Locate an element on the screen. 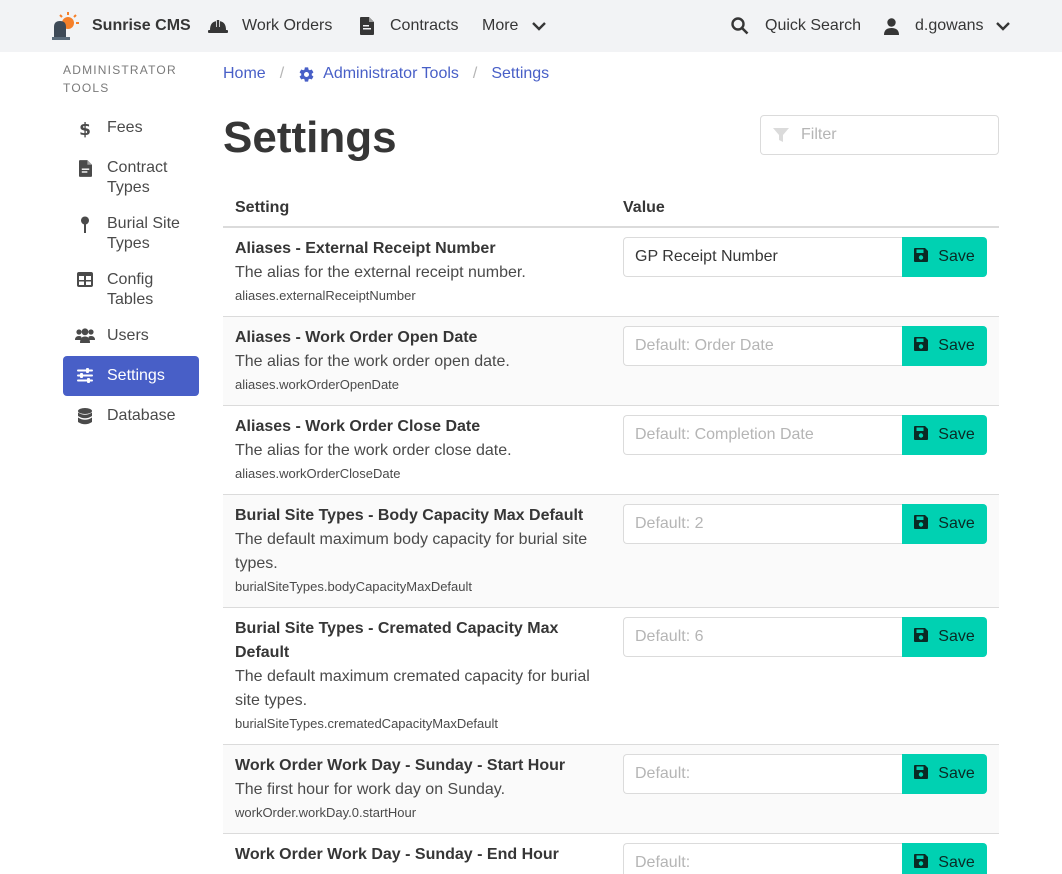 This screenshot has height=874, width=1062. sidebar-item-burial-site-types: Burial Site Types is located at coordinates (131, 232).